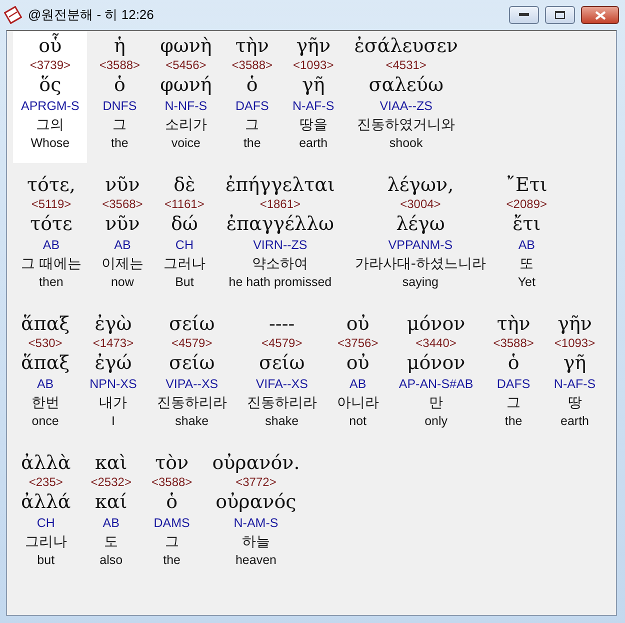  I want to click on word-block: οὐ <3756> οὐ AB 아니라 not, so click(357, 374).